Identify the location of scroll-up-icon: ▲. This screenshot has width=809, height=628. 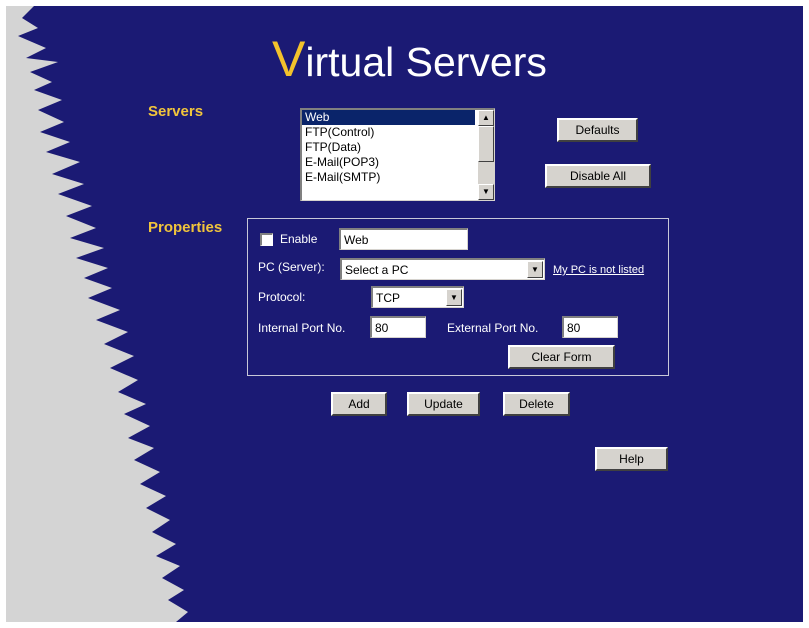
(486, 118).